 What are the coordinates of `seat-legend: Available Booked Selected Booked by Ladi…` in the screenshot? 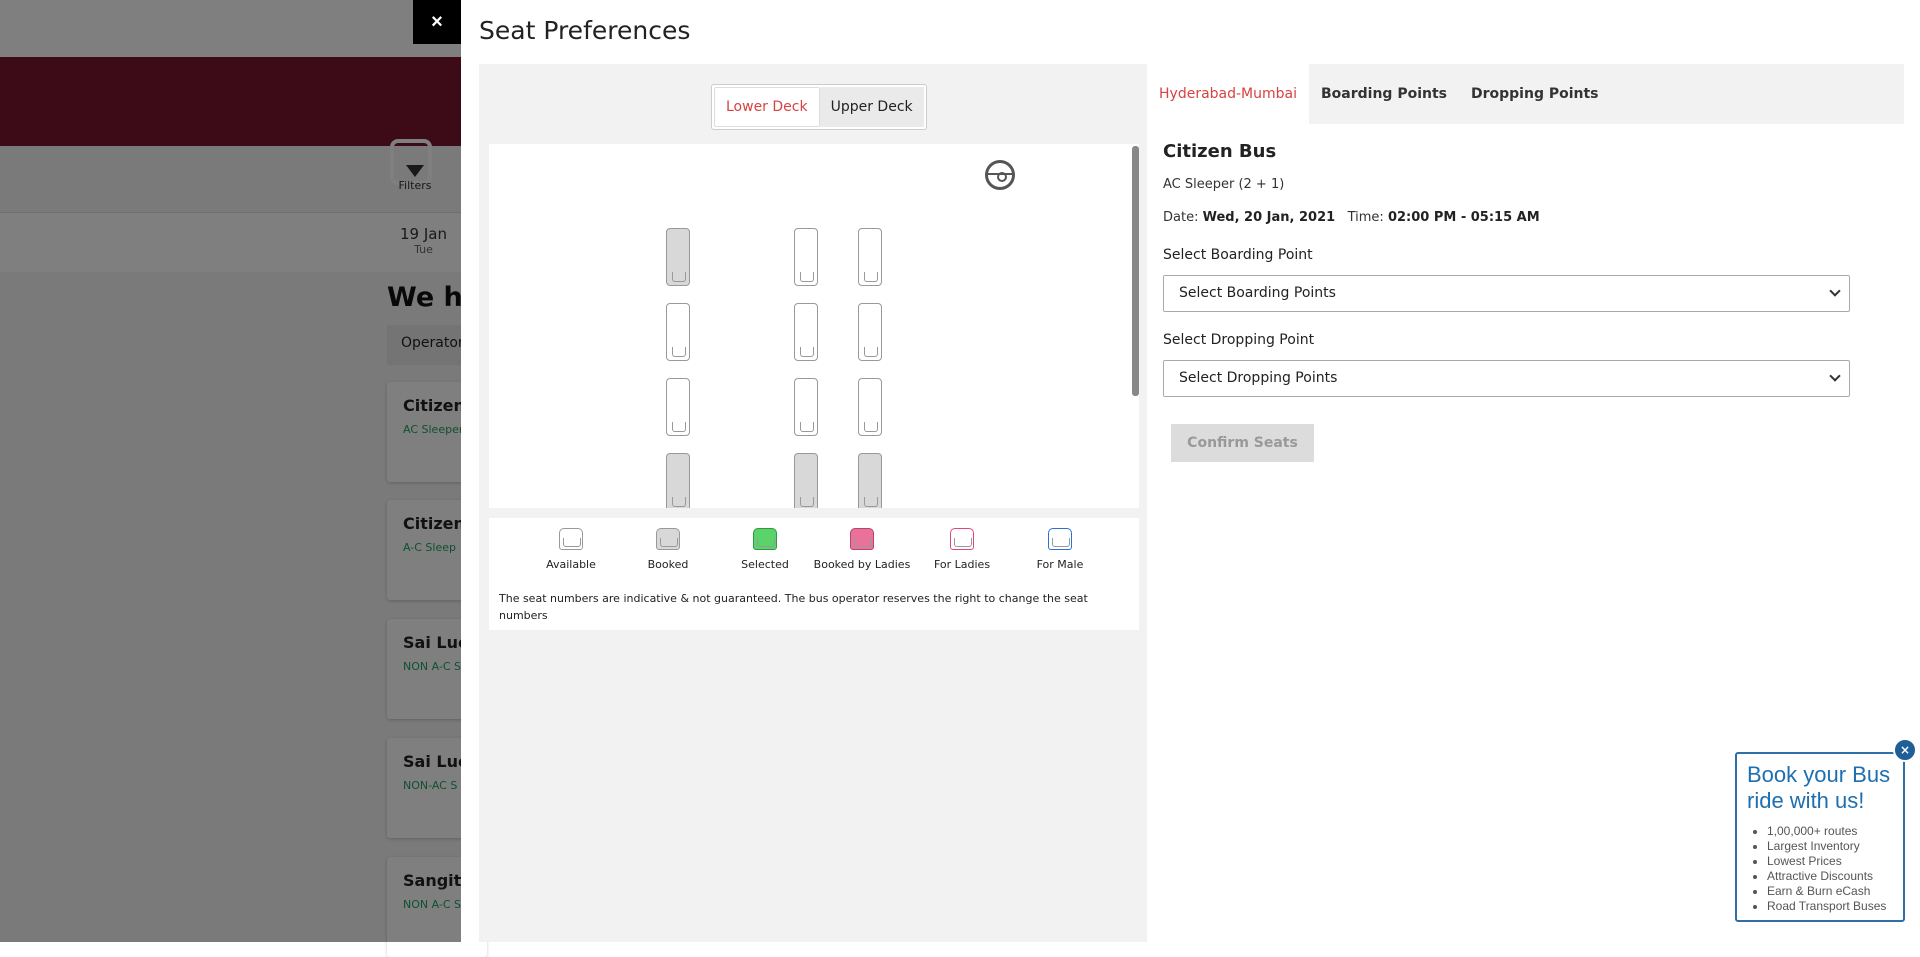 It's located at (814, 574).